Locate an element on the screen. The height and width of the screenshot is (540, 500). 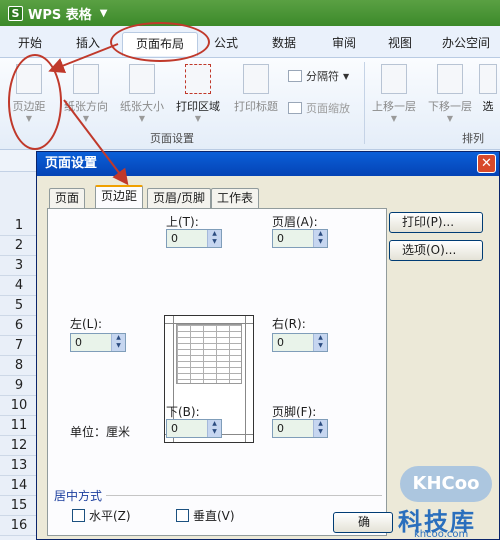
right-margin-value: 0 is located at coordinates (280, 342).